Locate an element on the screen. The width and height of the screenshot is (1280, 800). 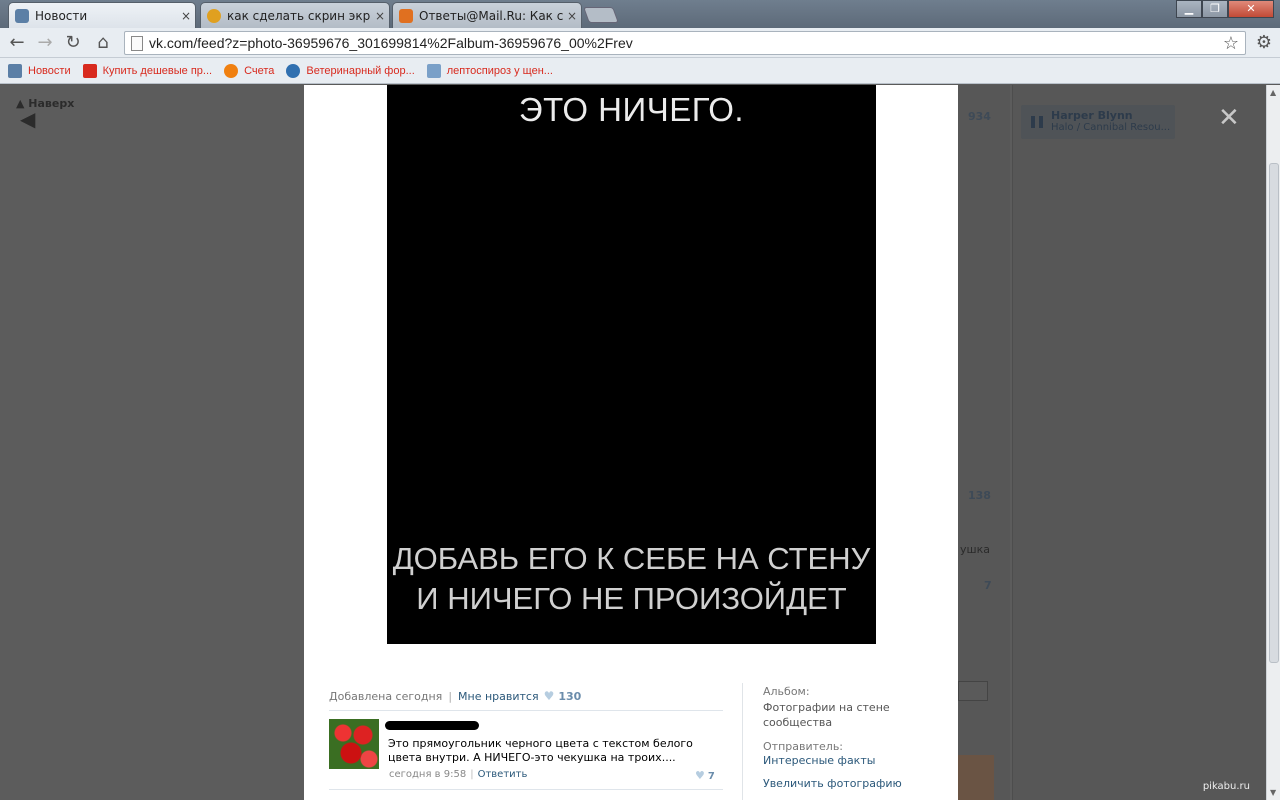
close-viewer-icon: ✕ is located at coordinates (1229, 118).